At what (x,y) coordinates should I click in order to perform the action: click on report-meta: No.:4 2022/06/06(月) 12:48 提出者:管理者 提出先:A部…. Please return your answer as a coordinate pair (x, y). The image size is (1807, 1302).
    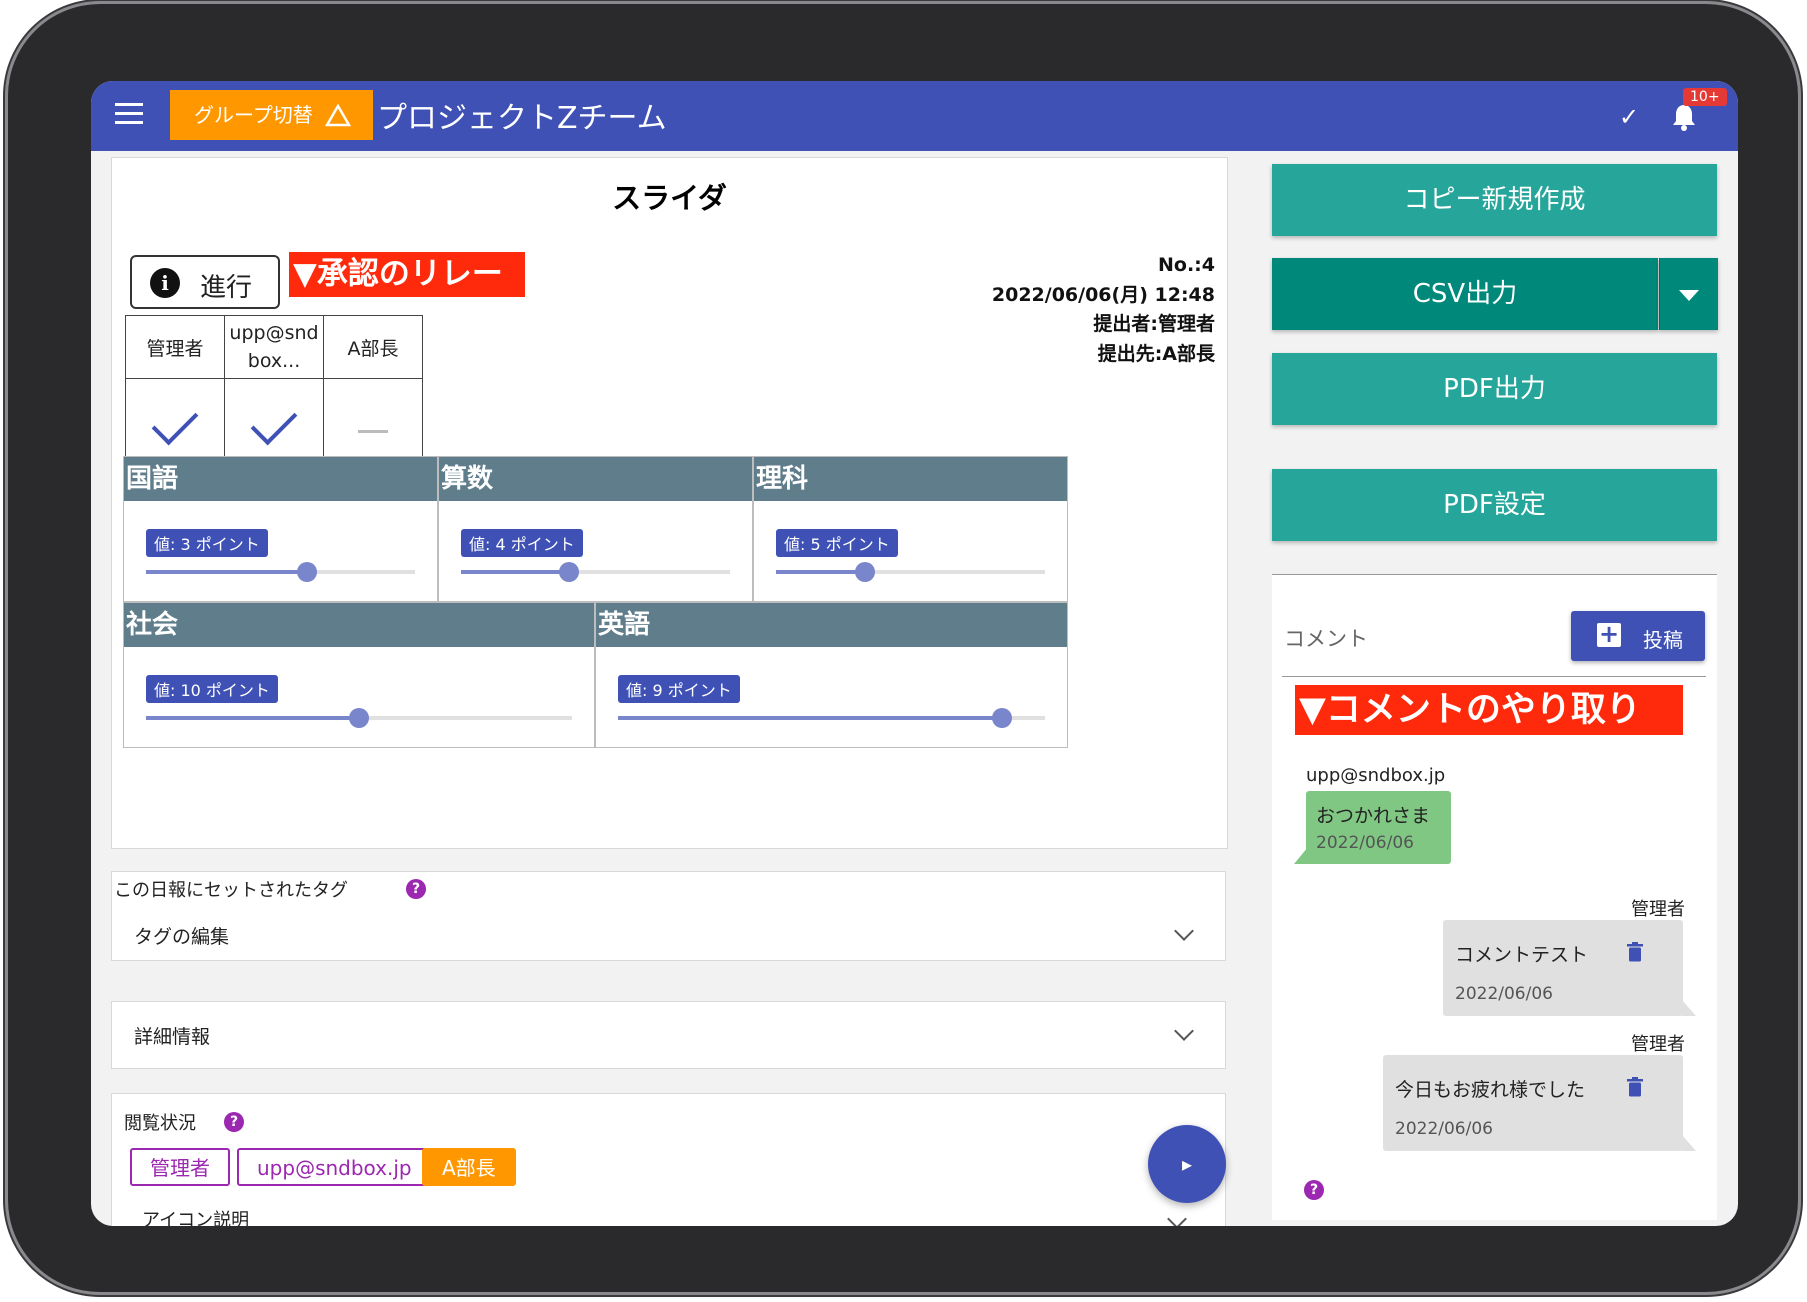
    Looking at the image, I should click on (1103, 310).